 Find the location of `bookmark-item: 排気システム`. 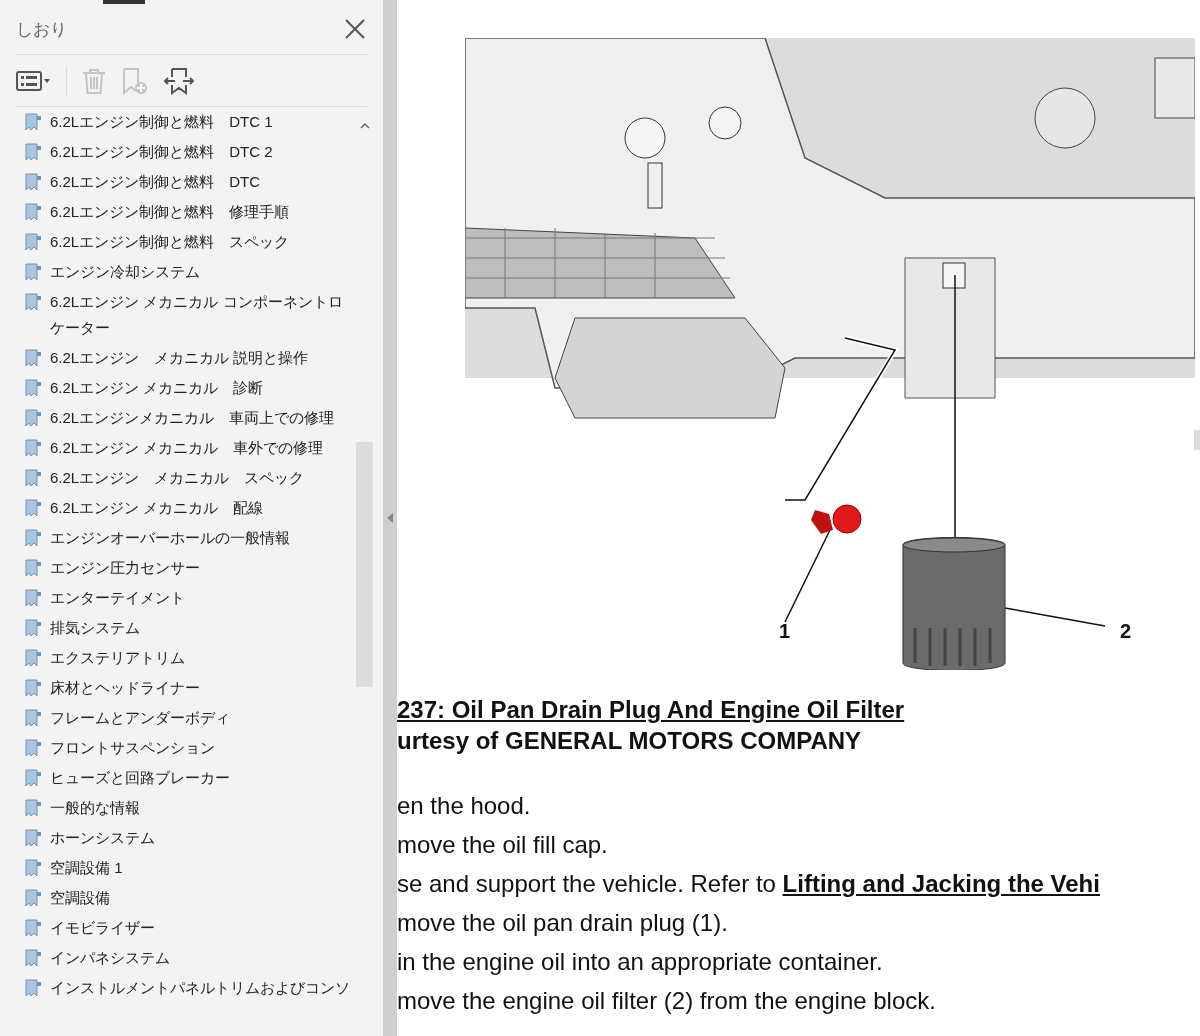

bookmark-item: 排気システム is located at coordinates (188, 628).